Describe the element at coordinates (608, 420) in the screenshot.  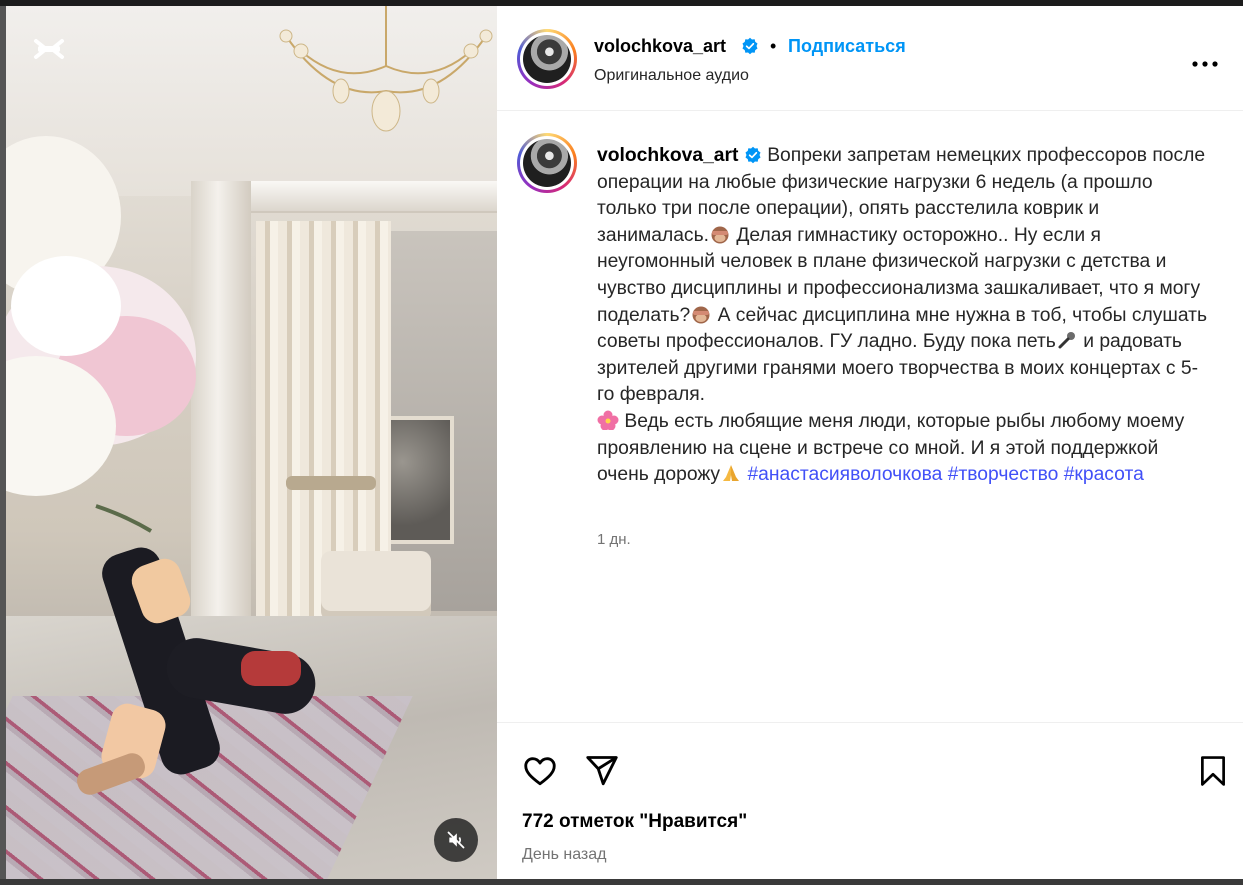
I see `hibiscus-icon` at that location.